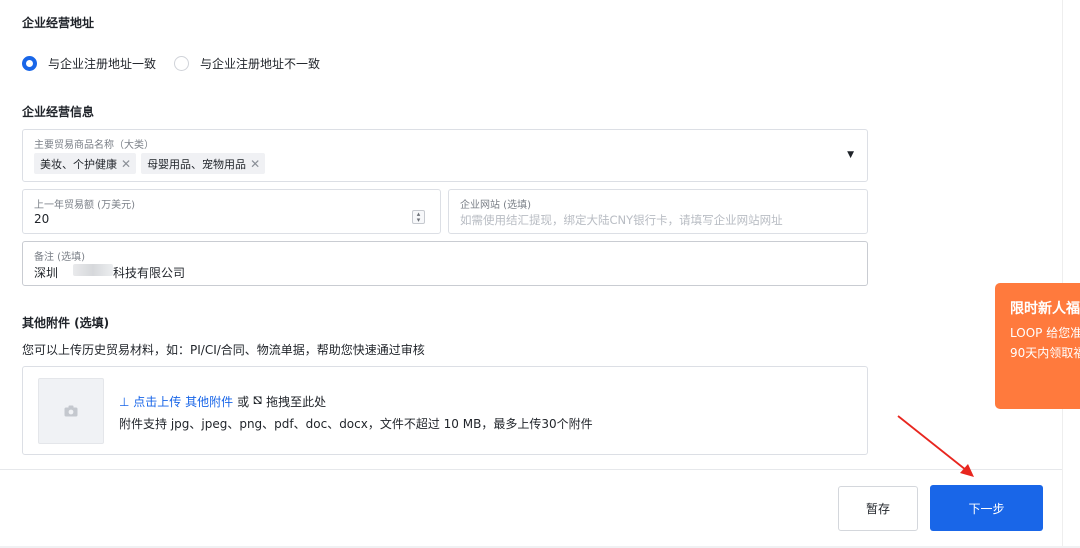 The height and width of the screenshot is (548, 1080). Describe the element at coordinates (1045, 309) in the screenshot. I see `promo-title: 限时新人福` at that location.